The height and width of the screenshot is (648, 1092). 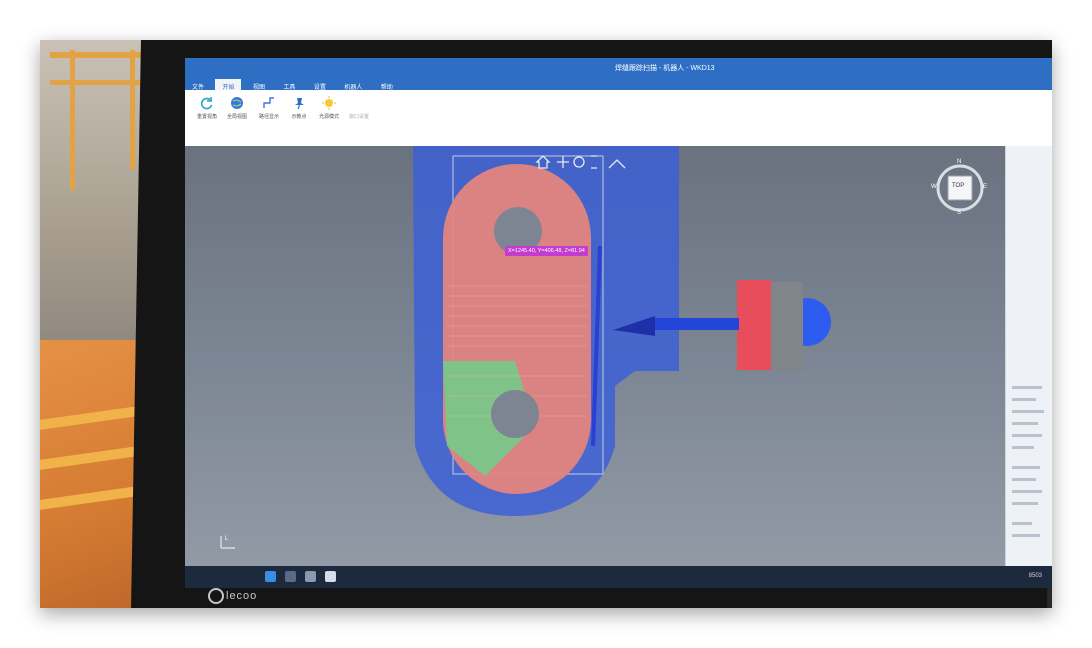 I want to click on tool-body-red, so click(x=754, y=325).